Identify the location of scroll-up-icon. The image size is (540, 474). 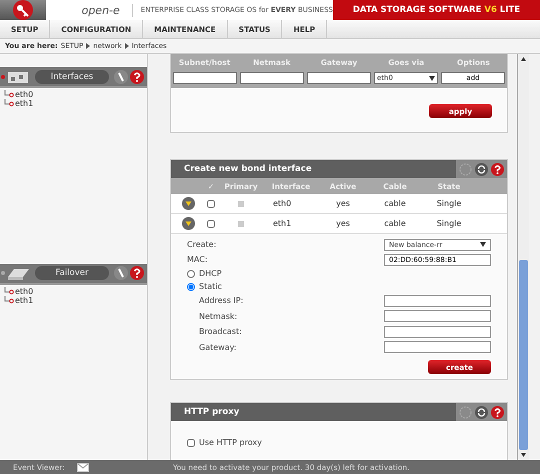
(523, 59).